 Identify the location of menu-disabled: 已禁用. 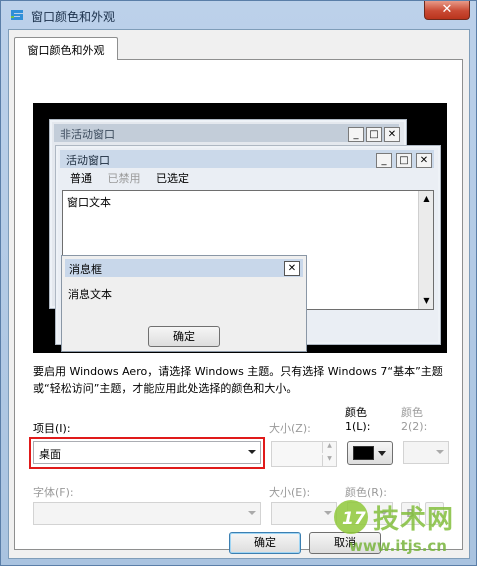
(124, 178).